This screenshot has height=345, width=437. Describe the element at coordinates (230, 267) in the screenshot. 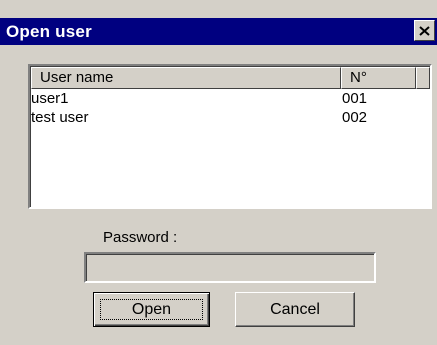

I see `password-input` at that location.